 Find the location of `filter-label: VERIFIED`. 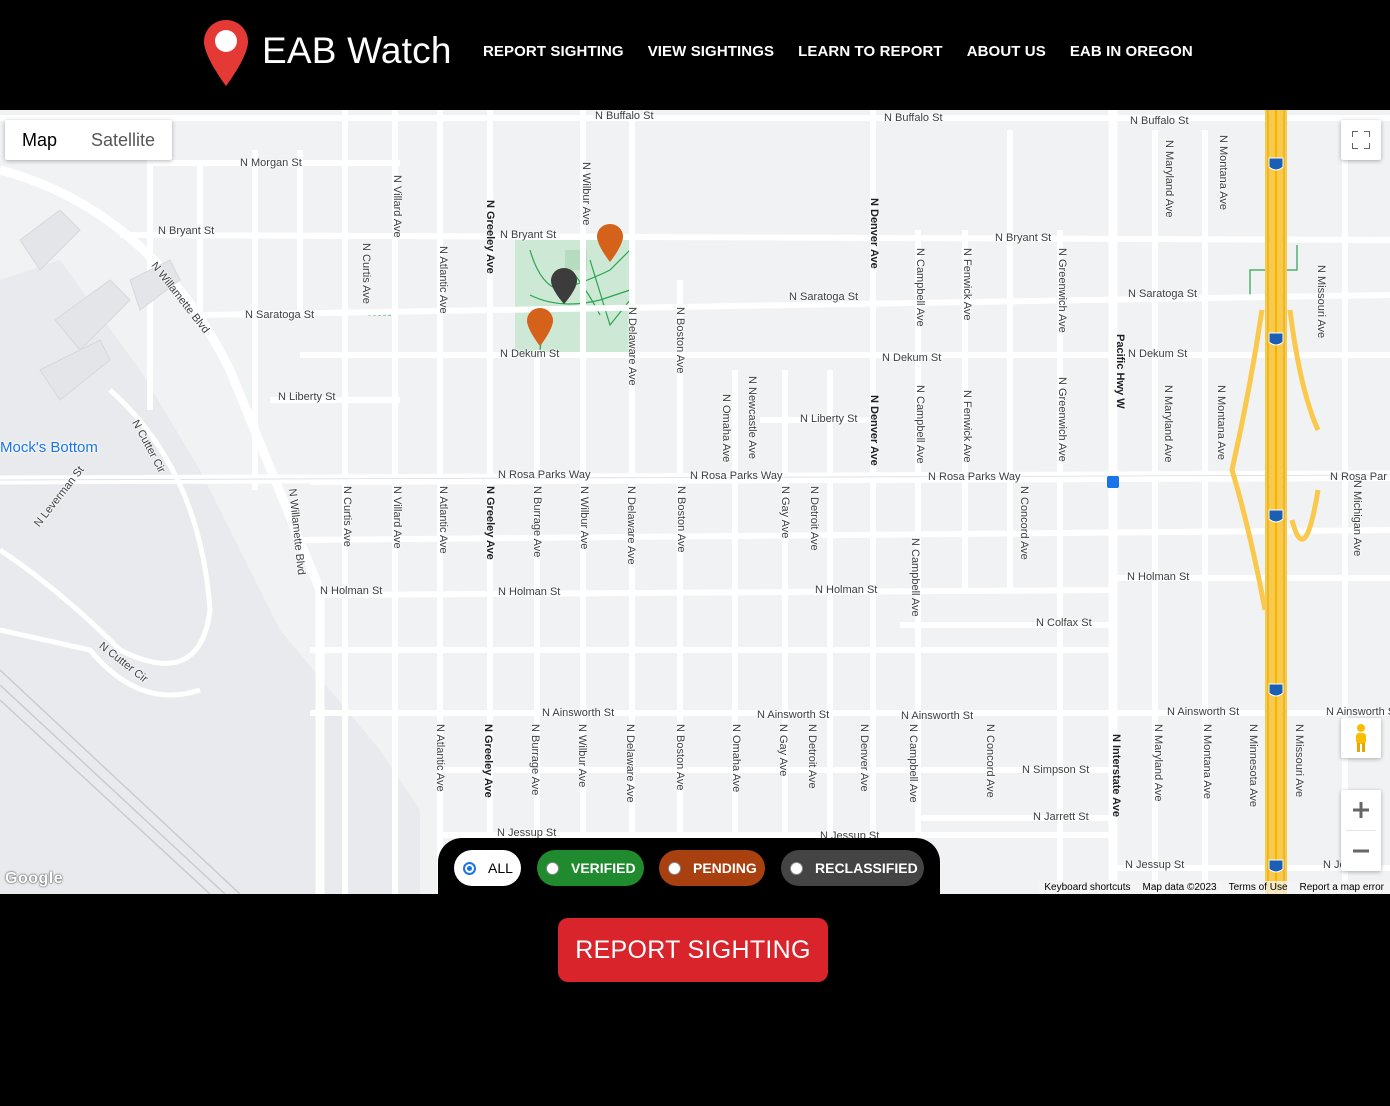

filter-label: VERIFIED is located at coordinates (603, 868).